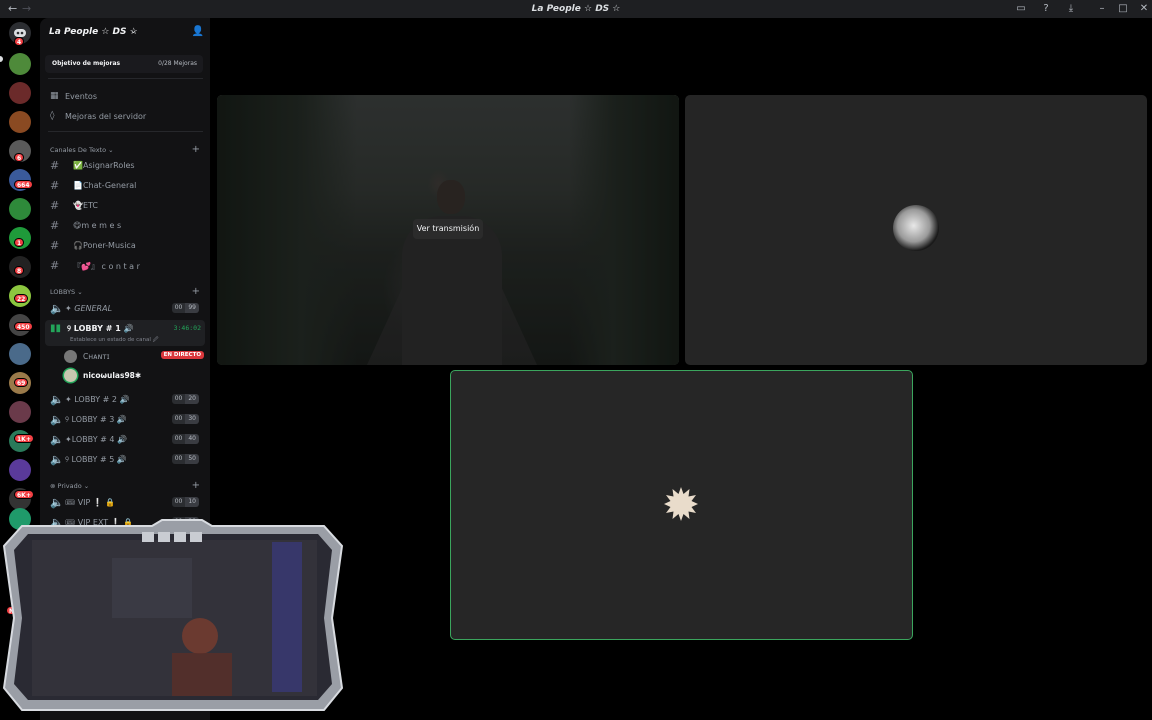  Describe the element at coordinates (124, 206) in the screenshot. I see `channel-etc: # 👻ETC` at that location.